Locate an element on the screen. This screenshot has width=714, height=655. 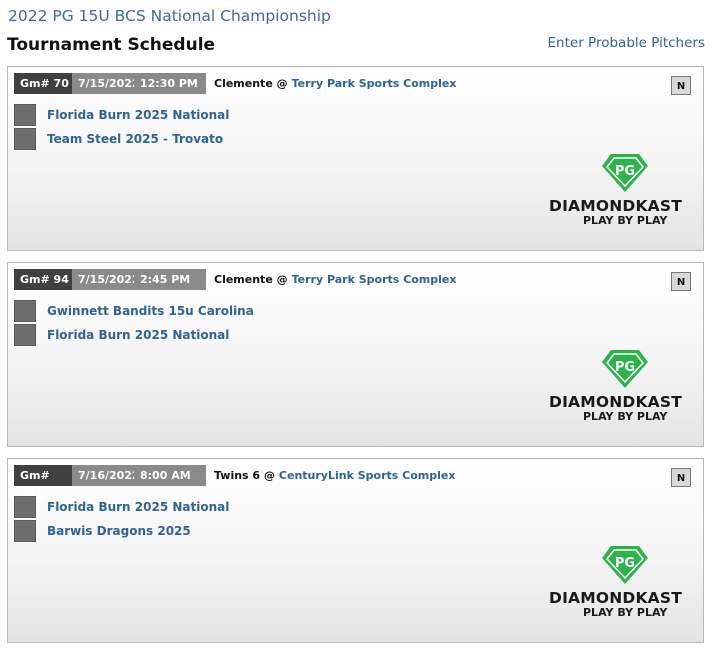
game-time: 2:45 PM is located at coordinates (170, 279).